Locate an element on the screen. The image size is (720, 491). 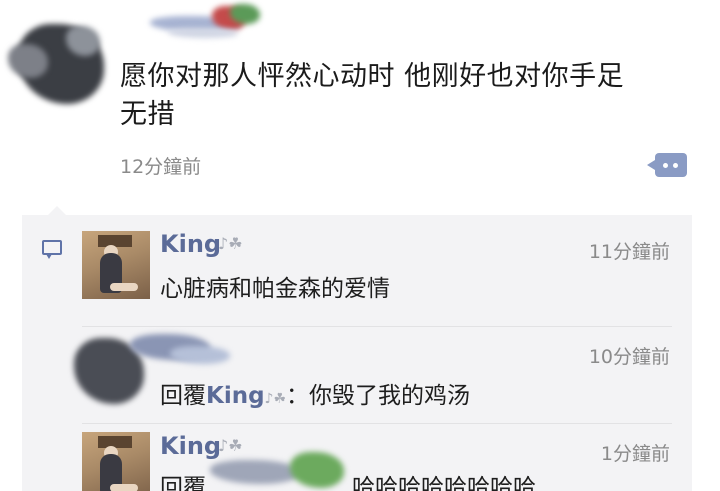
comment-text: 哈哈哈哈哈哈哈哈 is located at coordinates (444, 483).